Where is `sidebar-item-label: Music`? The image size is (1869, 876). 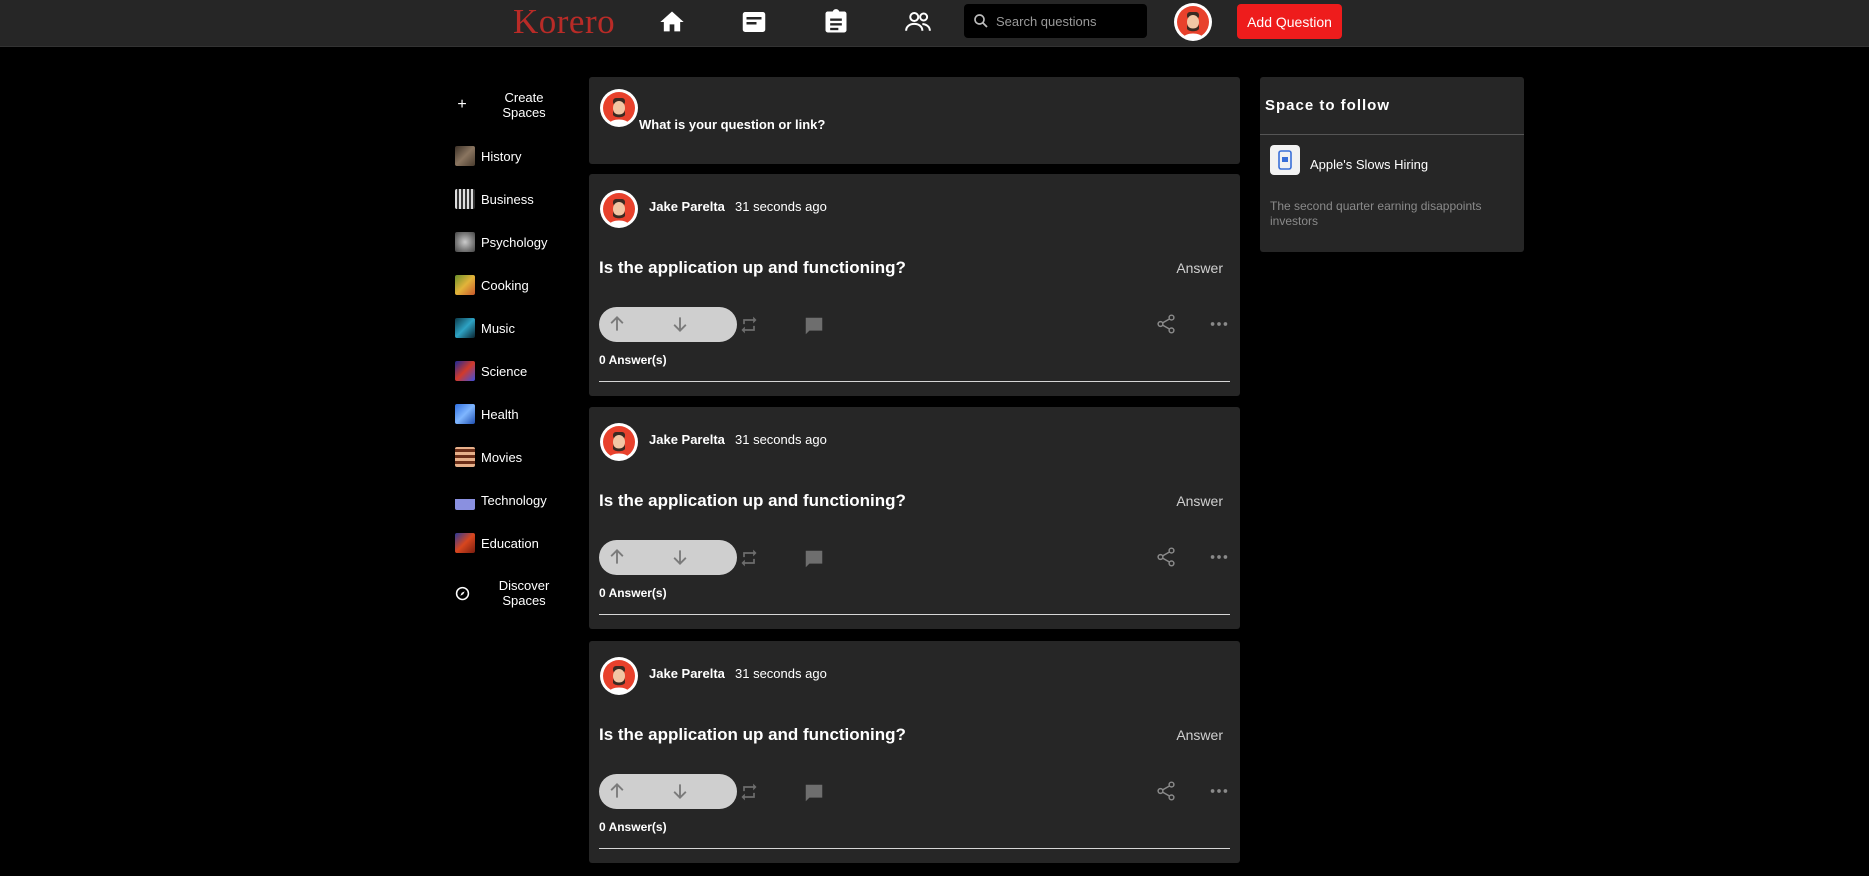
sidebar-item-label: Music is located at coordinates (498, 328).